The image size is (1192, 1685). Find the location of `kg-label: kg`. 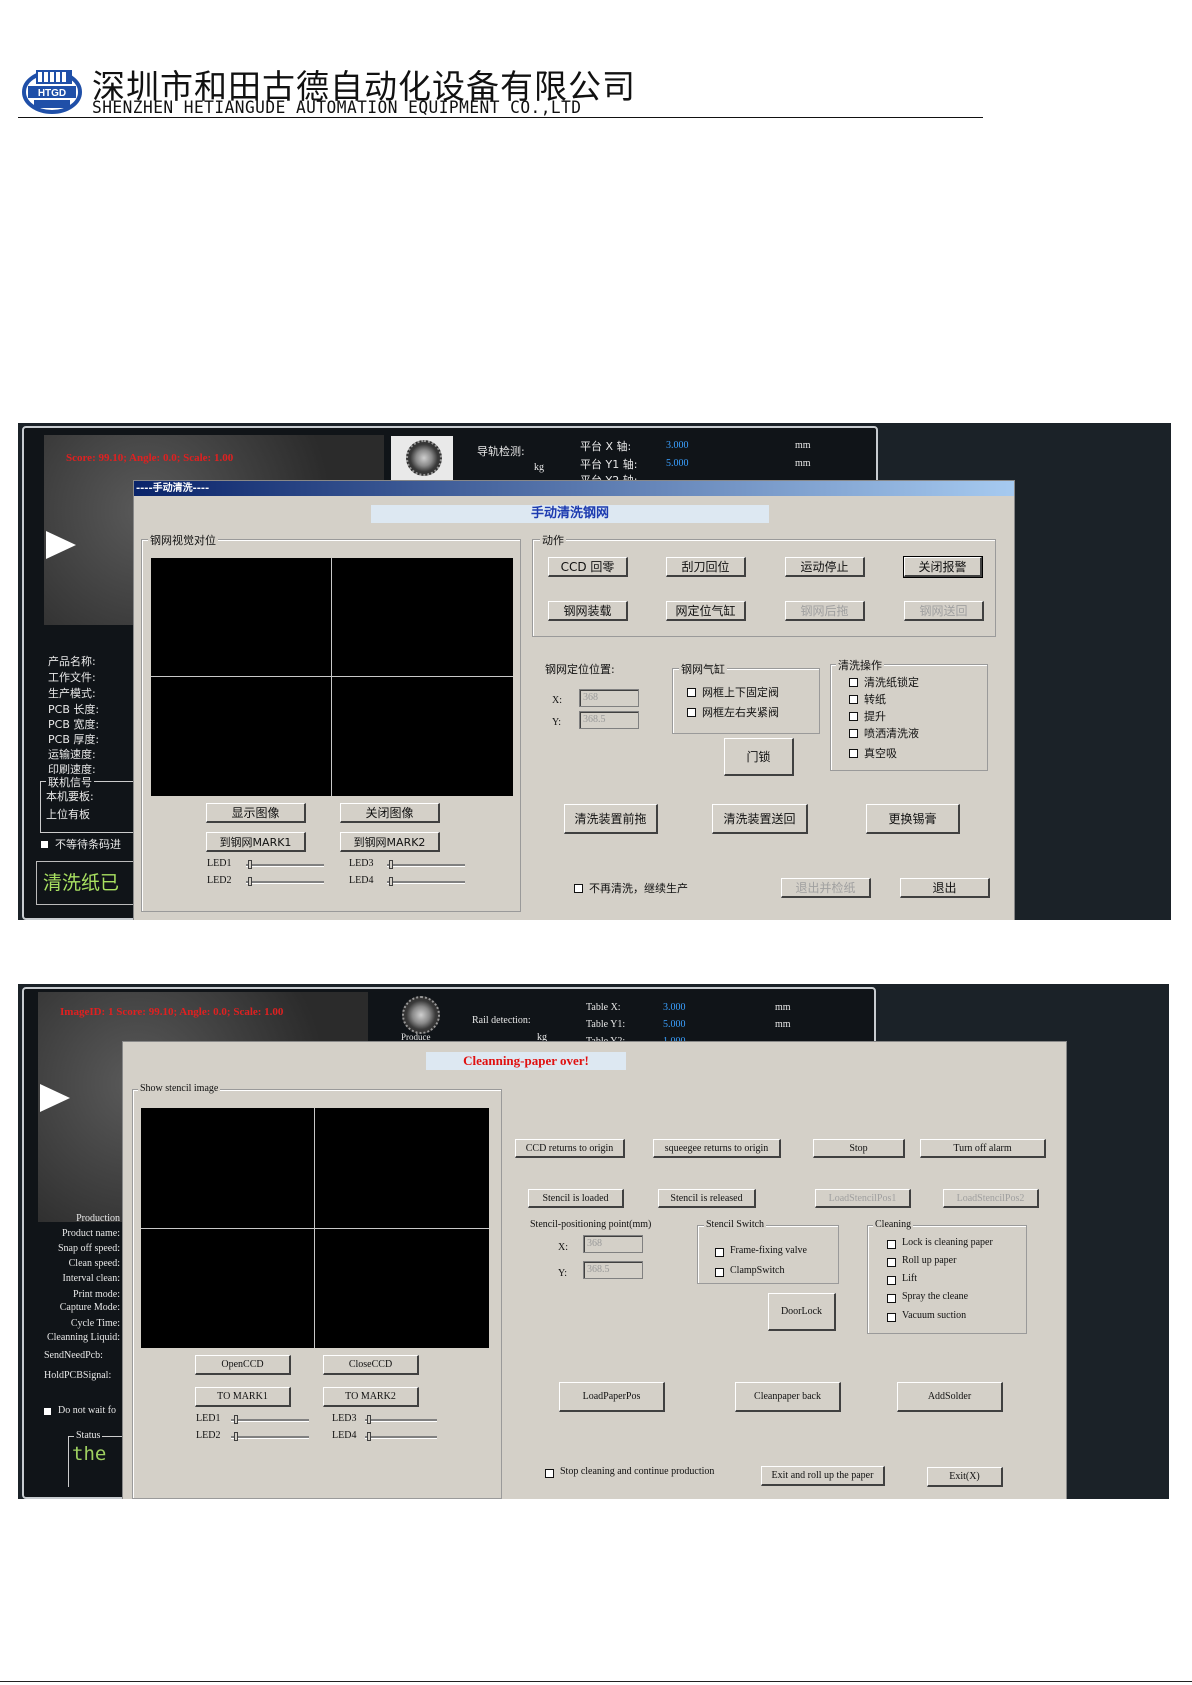

kg-label: kg is located at coordinates (539, 467).